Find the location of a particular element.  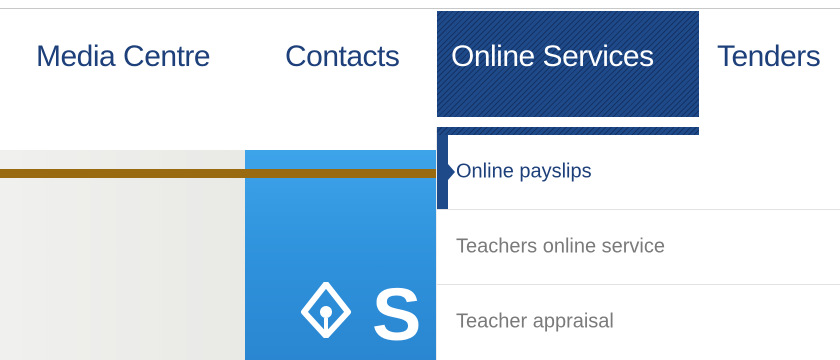

dropdown-item-label: Online payslips is located at coordinates (524, 171).